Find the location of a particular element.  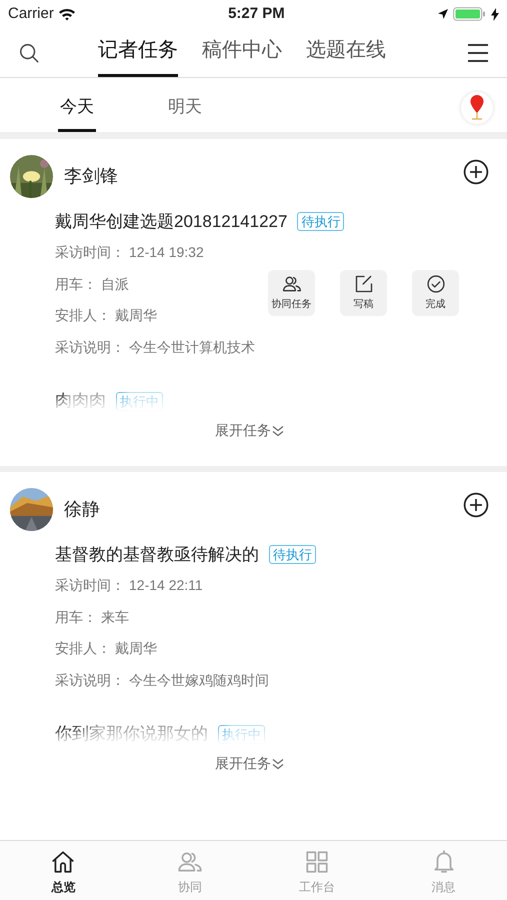

write-button: 写稿 is located at coordinates (363, 293).